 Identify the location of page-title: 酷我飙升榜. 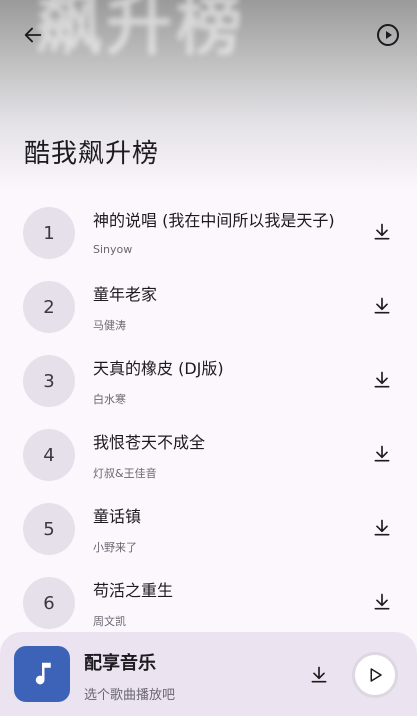
(92, 154).